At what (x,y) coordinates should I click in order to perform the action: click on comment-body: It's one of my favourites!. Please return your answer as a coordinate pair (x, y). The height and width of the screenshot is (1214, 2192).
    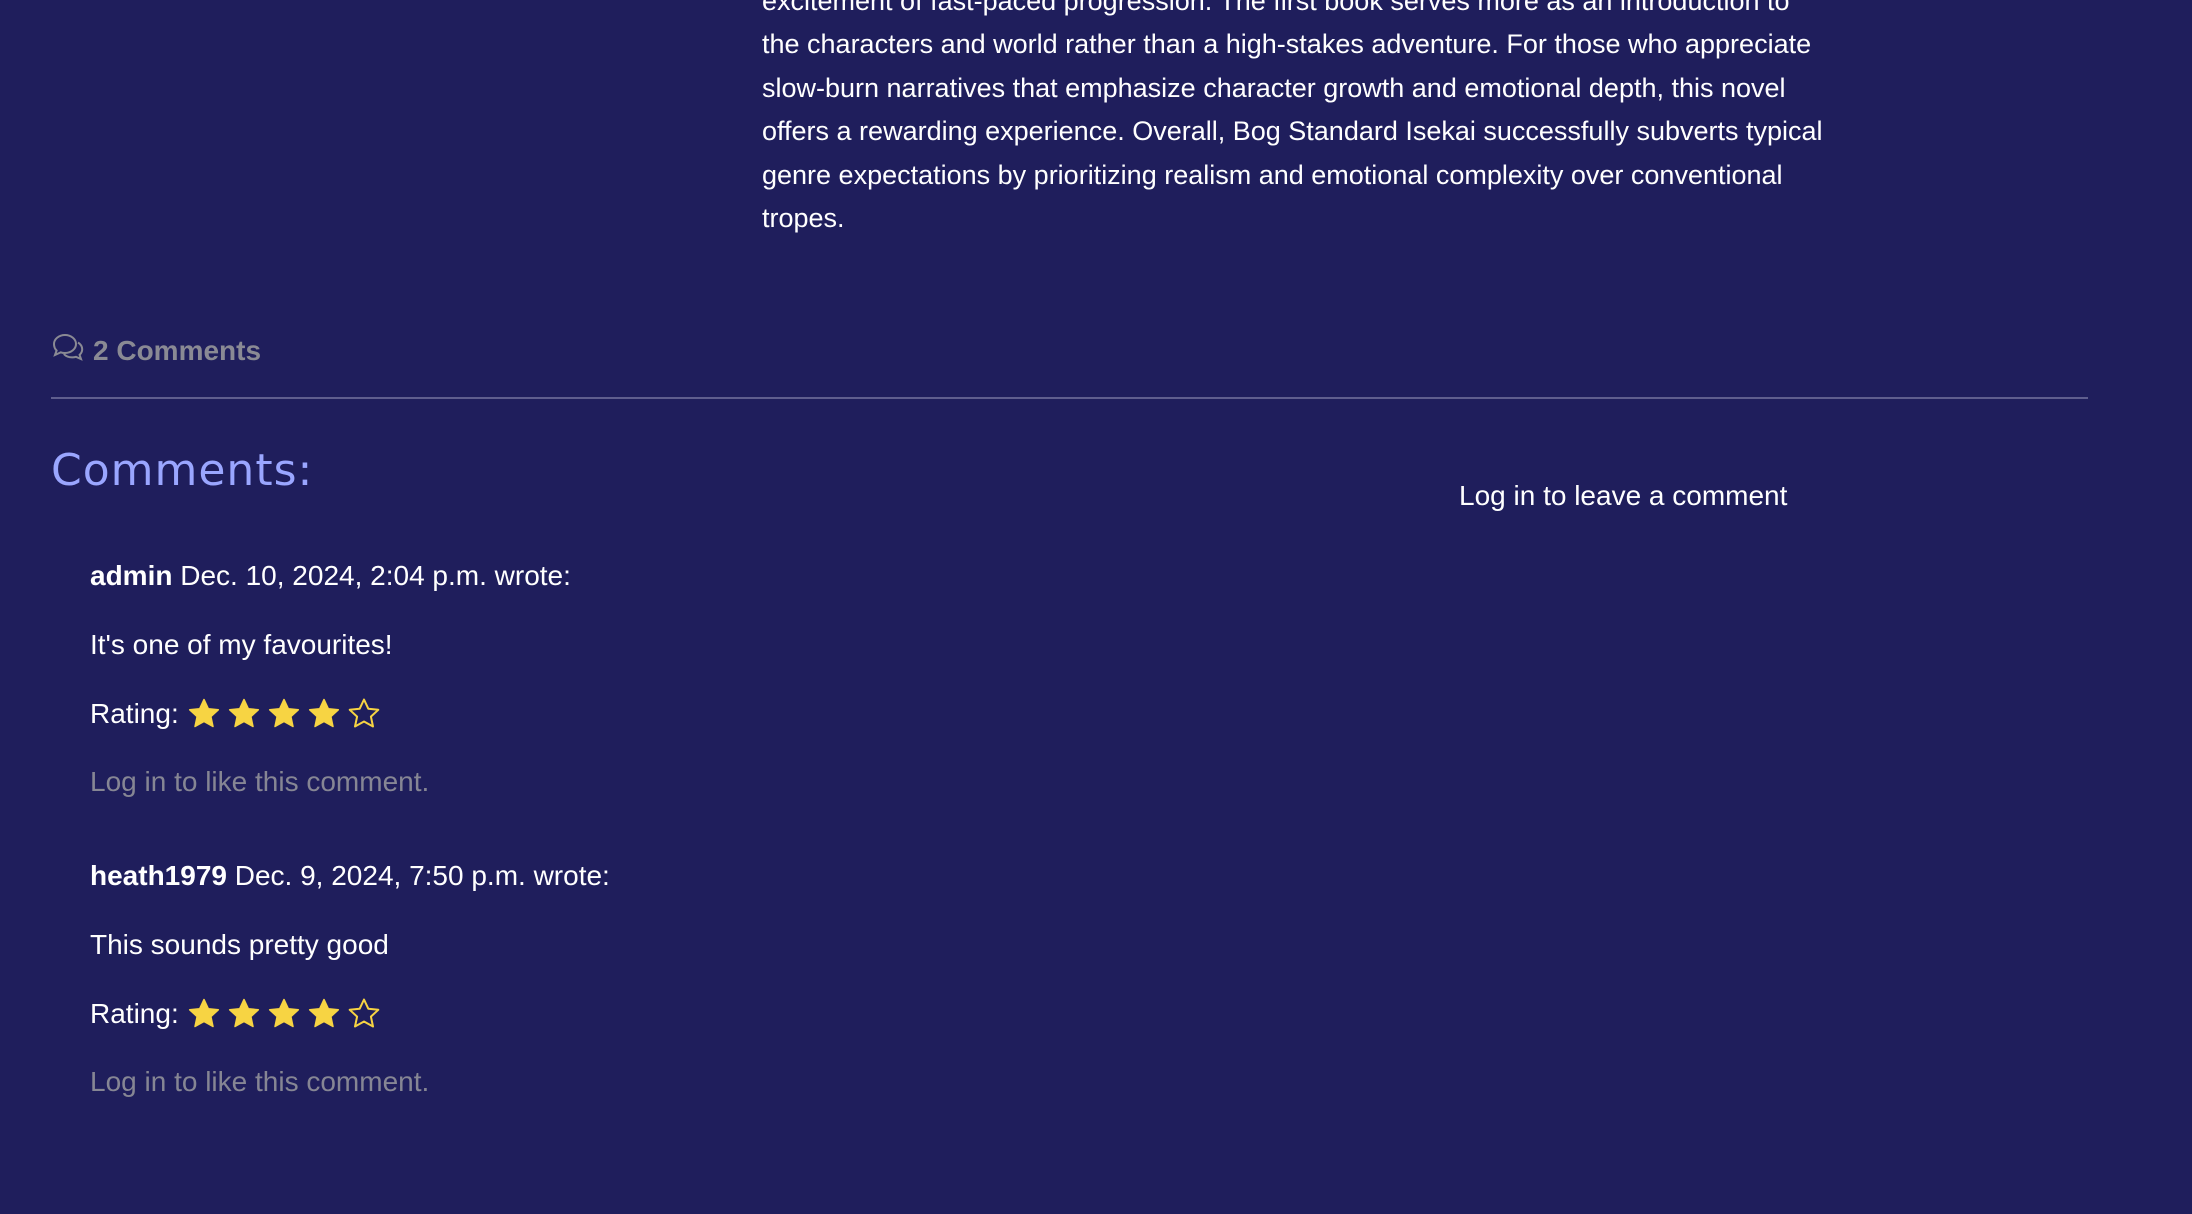
    Looking at the image, I should click on (241, 644).